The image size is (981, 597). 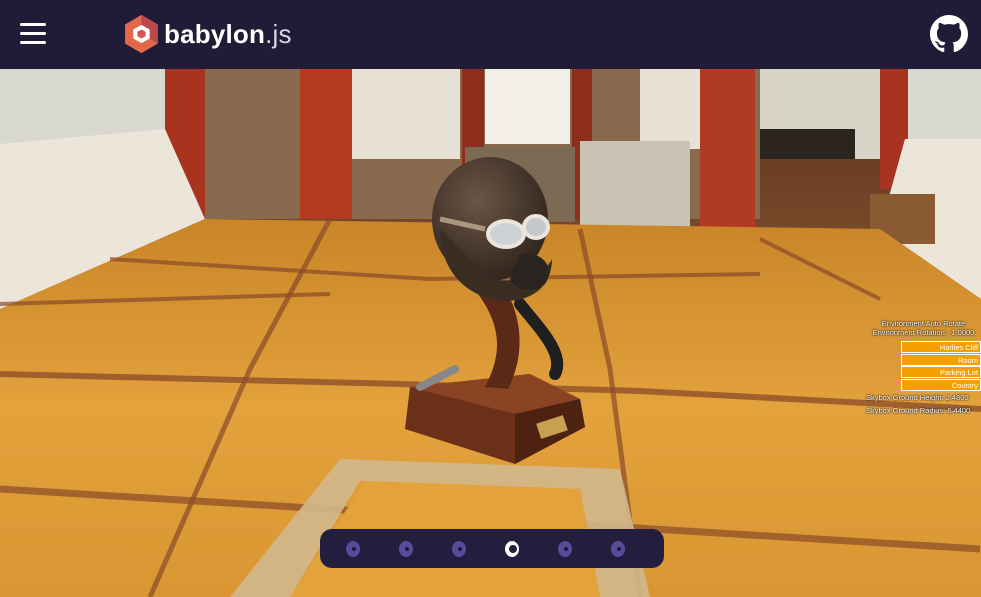 What do you see at coordinates (918, 410) in the screenshot?
I see `skybox-ground-radius-label: Skybox Ground Radius: 6.4400` at bounding box center [918, 410].